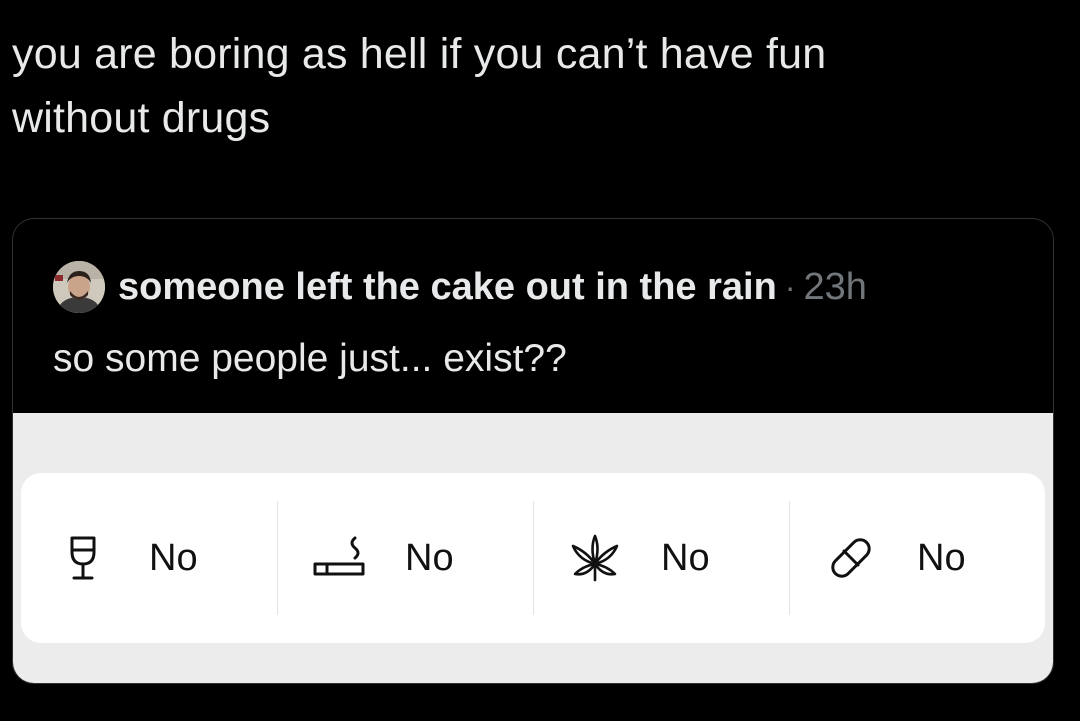 The height and width of the screenshot is (721, 1080). I want to click on pill-icon, so click(851, 558).